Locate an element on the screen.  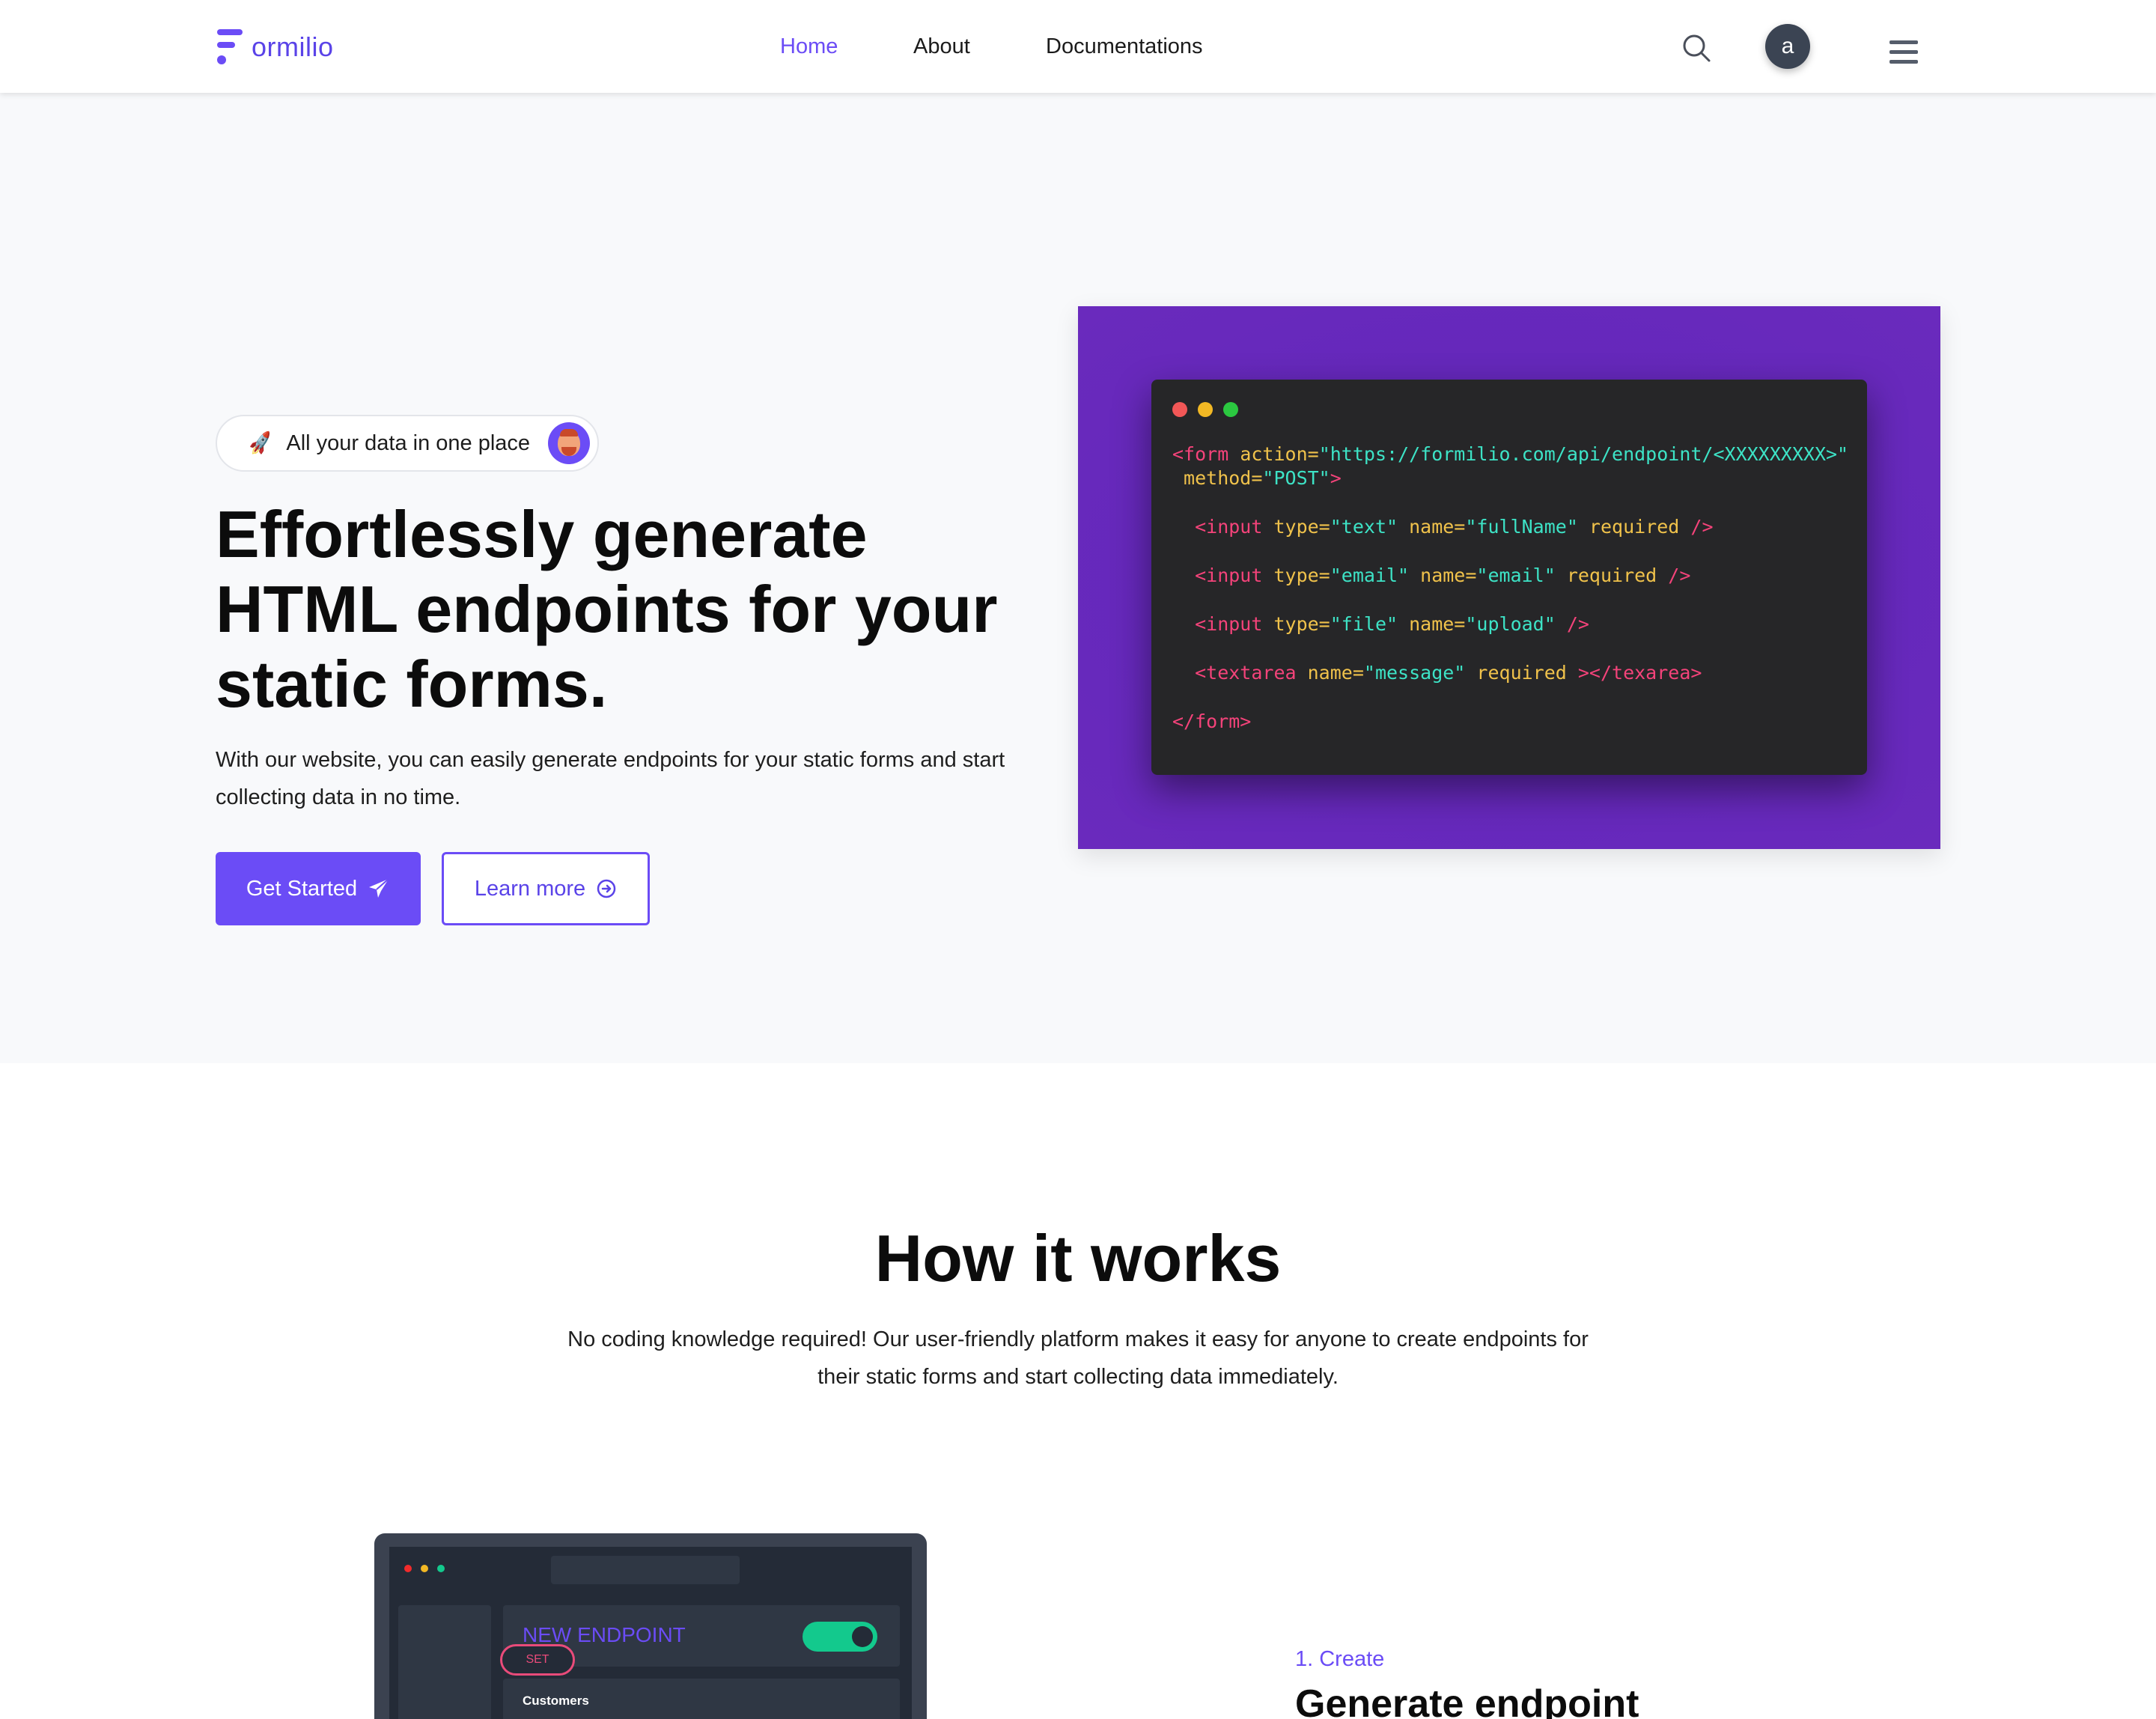
endpoint-mockup-illustration: NEW ENDPOINT Customers is located at coordinates (650, 1626).